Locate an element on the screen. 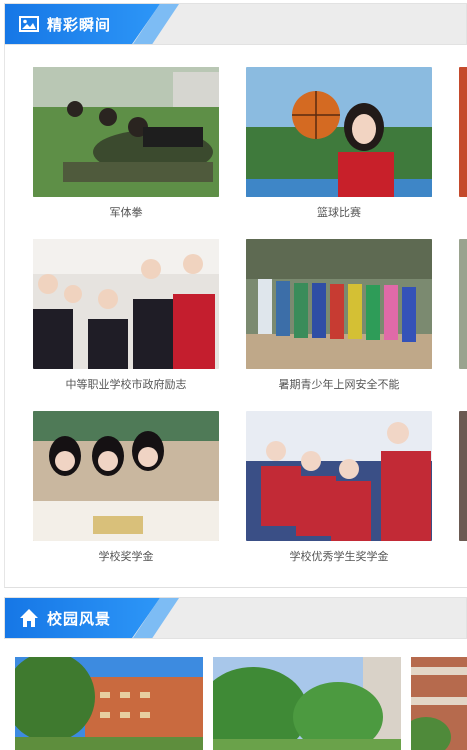 This screenshot has height=750, width=467. gallery-caption: 军体拳 is located at coordinates (126, 212).